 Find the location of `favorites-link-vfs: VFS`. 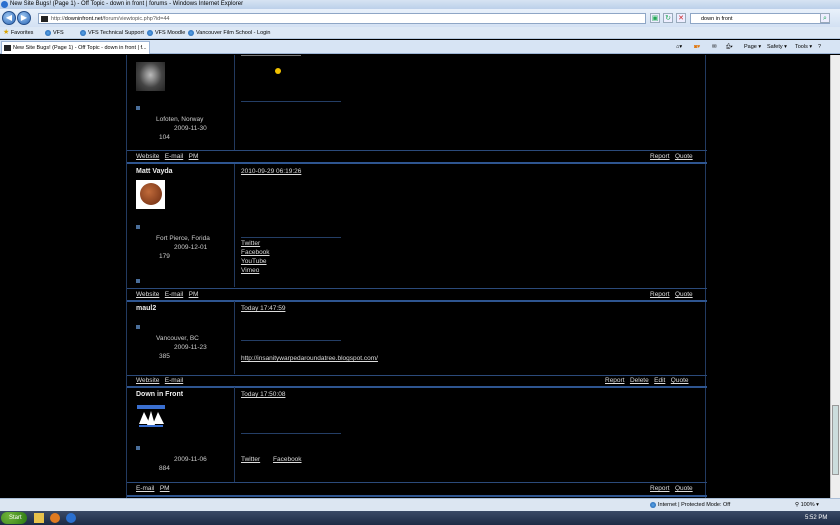

favorites-link-vfs: VFS is located at coordinates (54, 33).